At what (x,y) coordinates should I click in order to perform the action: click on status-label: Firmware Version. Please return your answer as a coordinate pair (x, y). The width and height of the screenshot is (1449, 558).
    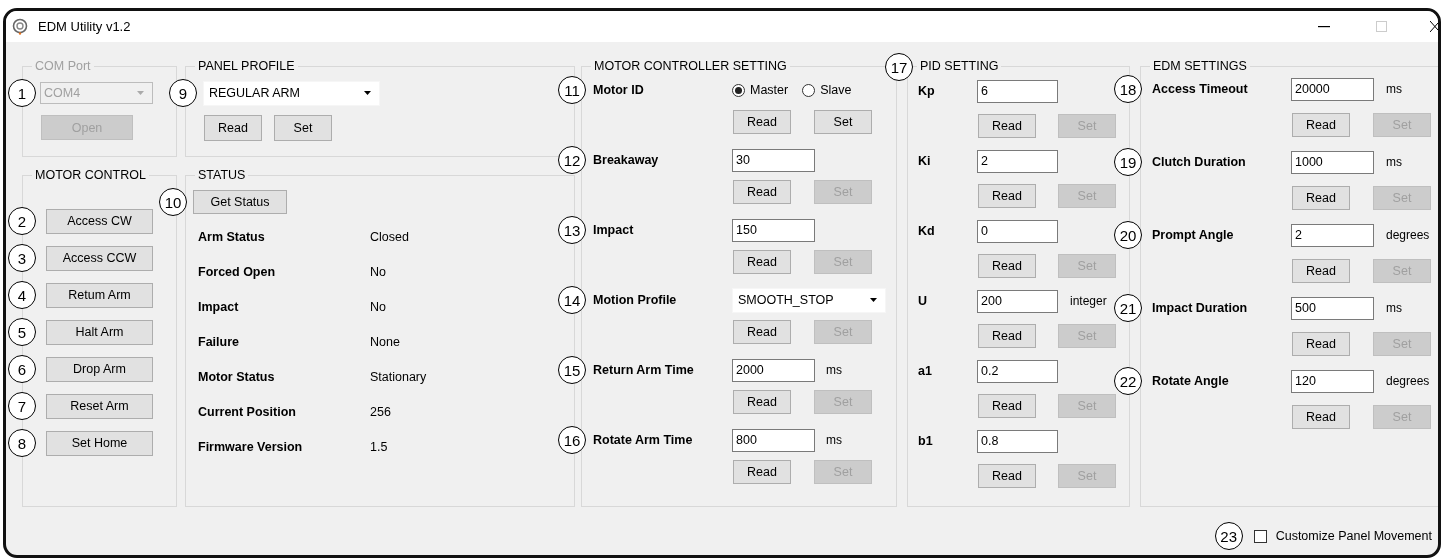
    Looking at the image, I should click on (251, 446).